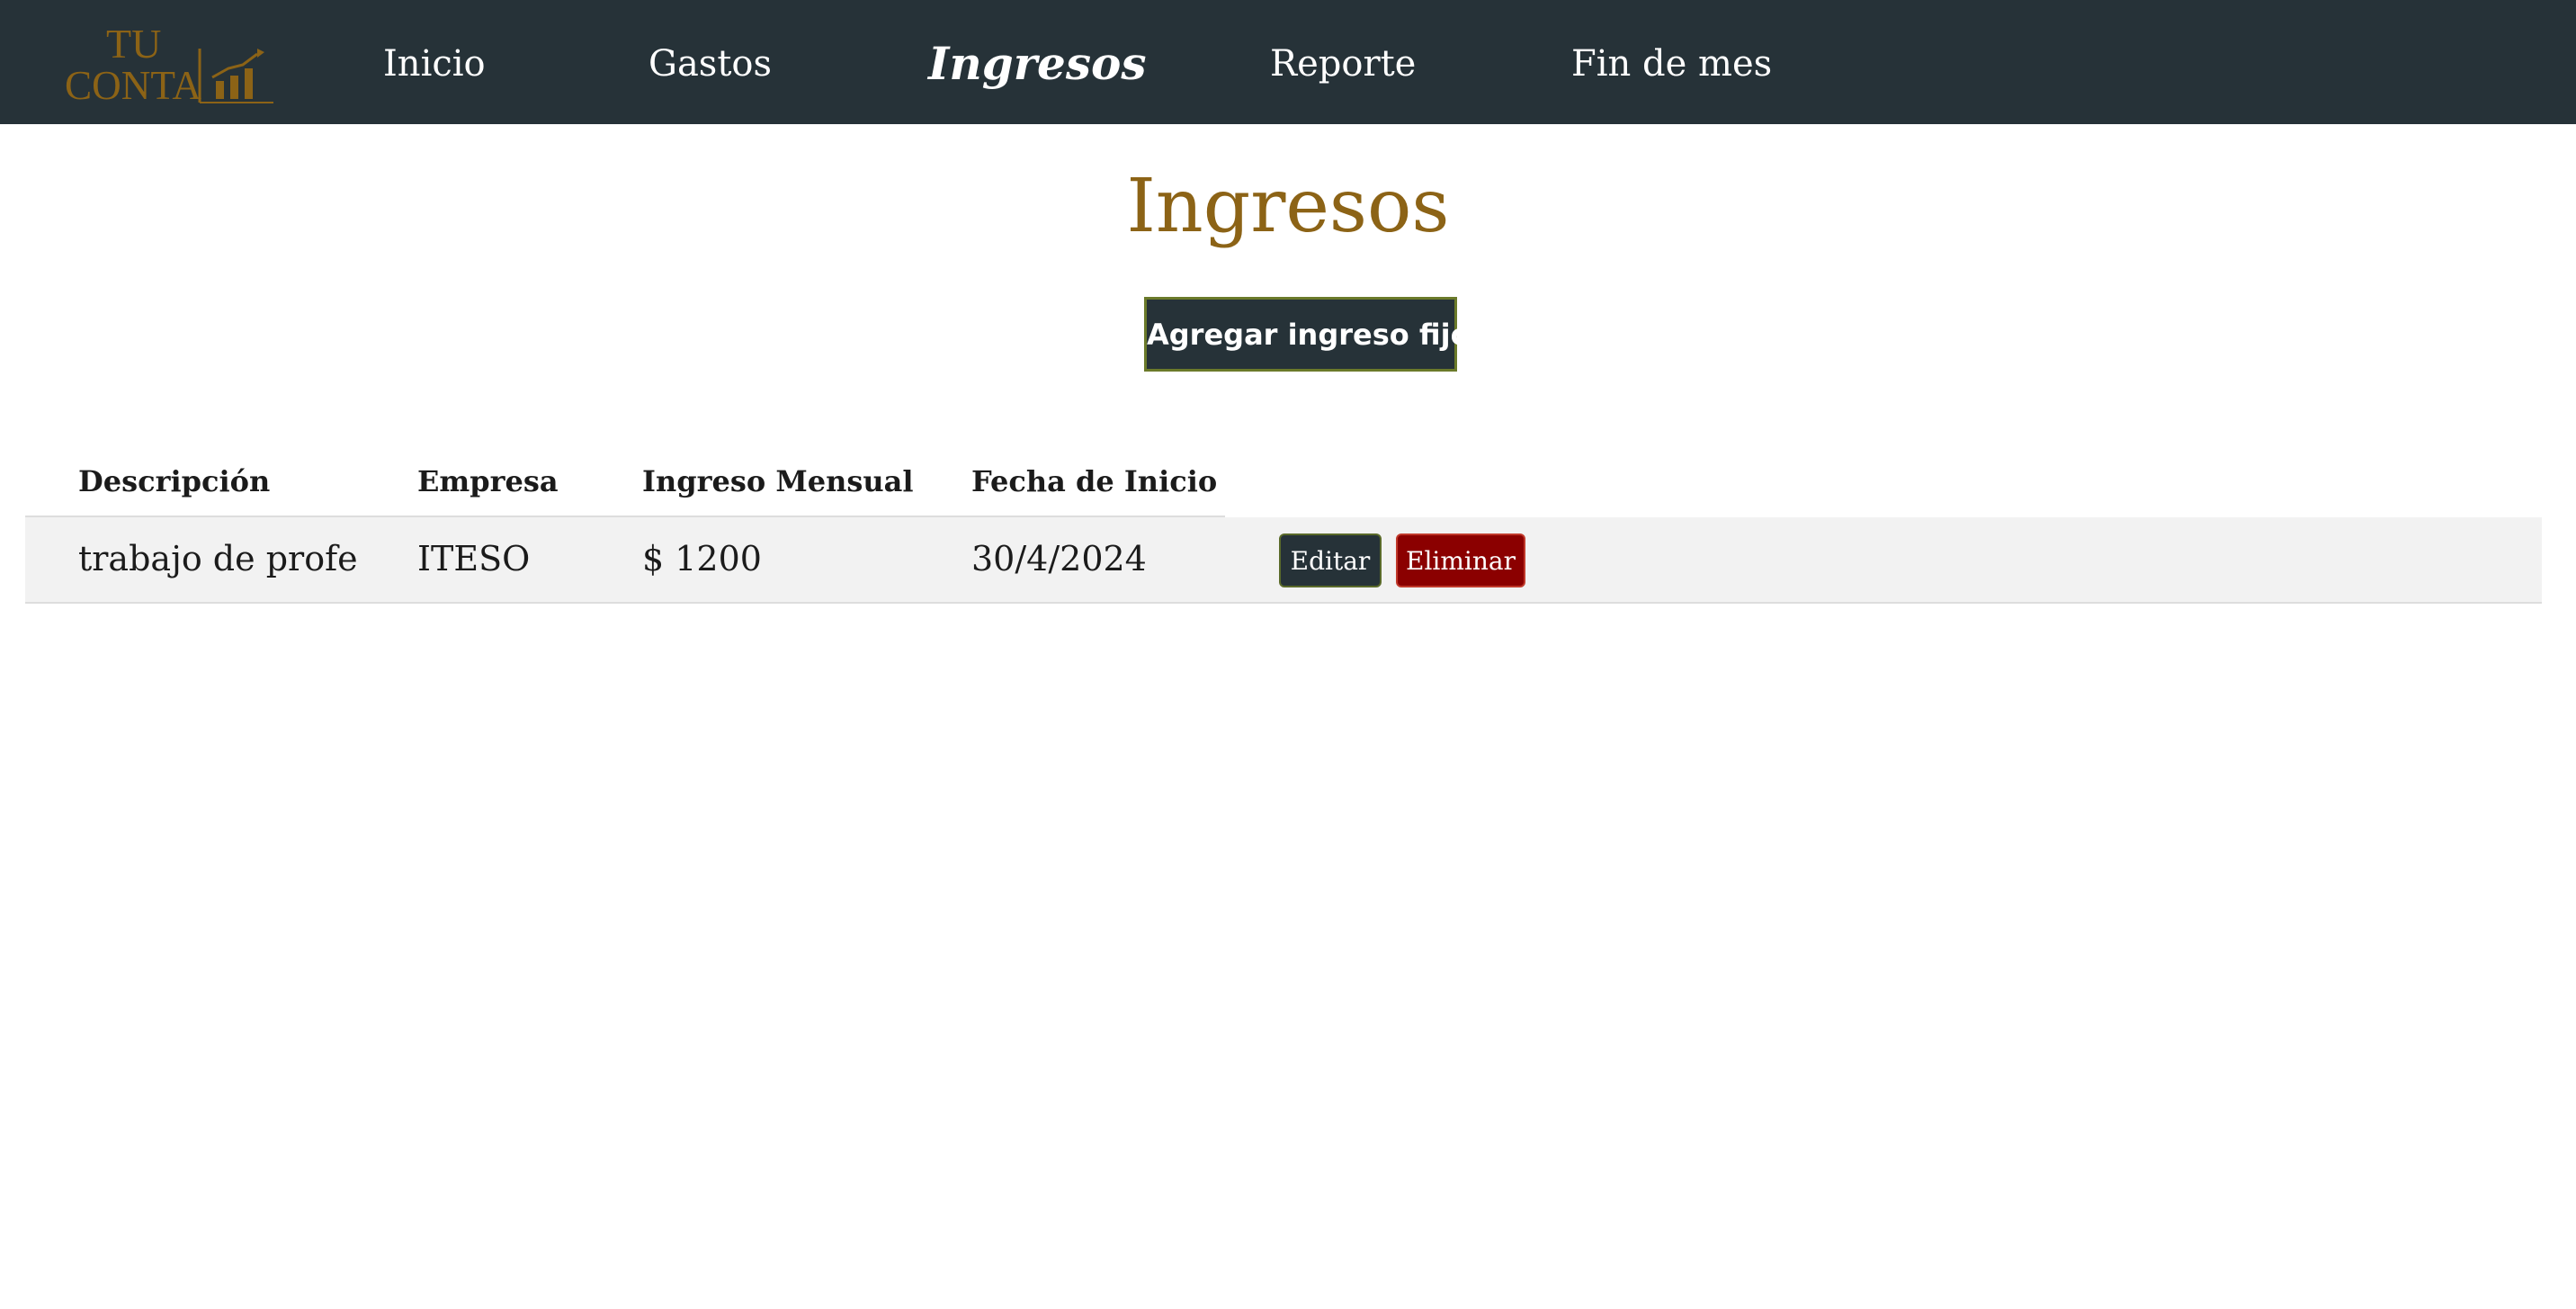  I want to click on column-header-ingreso-mensual: Ingreso Mensual, so click(778, 481).